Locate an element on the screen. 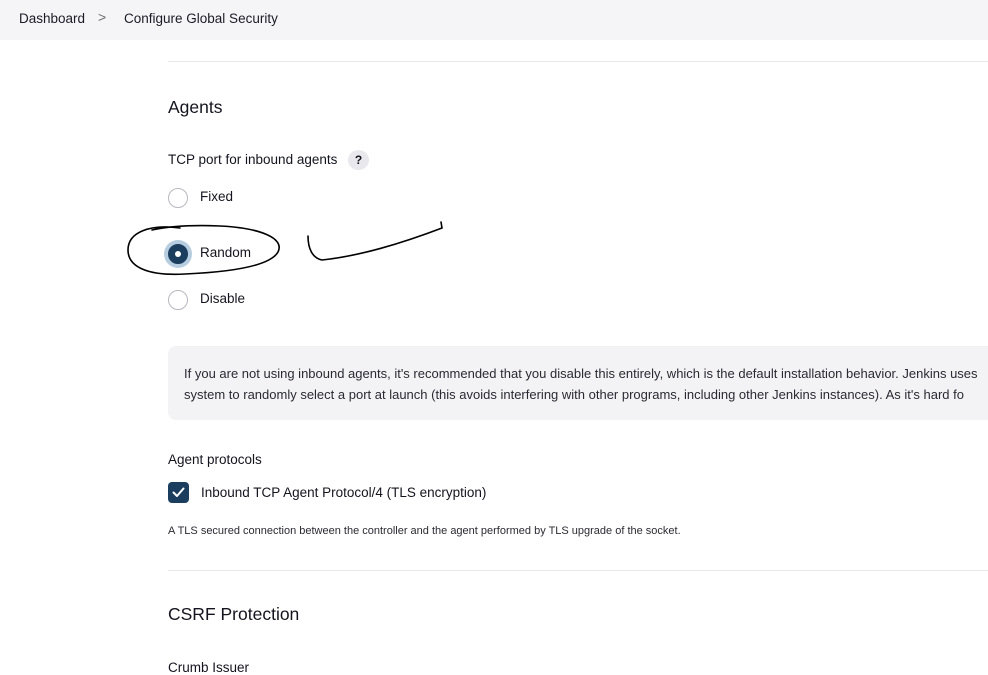 Image resolution: width=988 pixels, height=675 pixels. help-icon: ? is located at coordinates (358, 160).